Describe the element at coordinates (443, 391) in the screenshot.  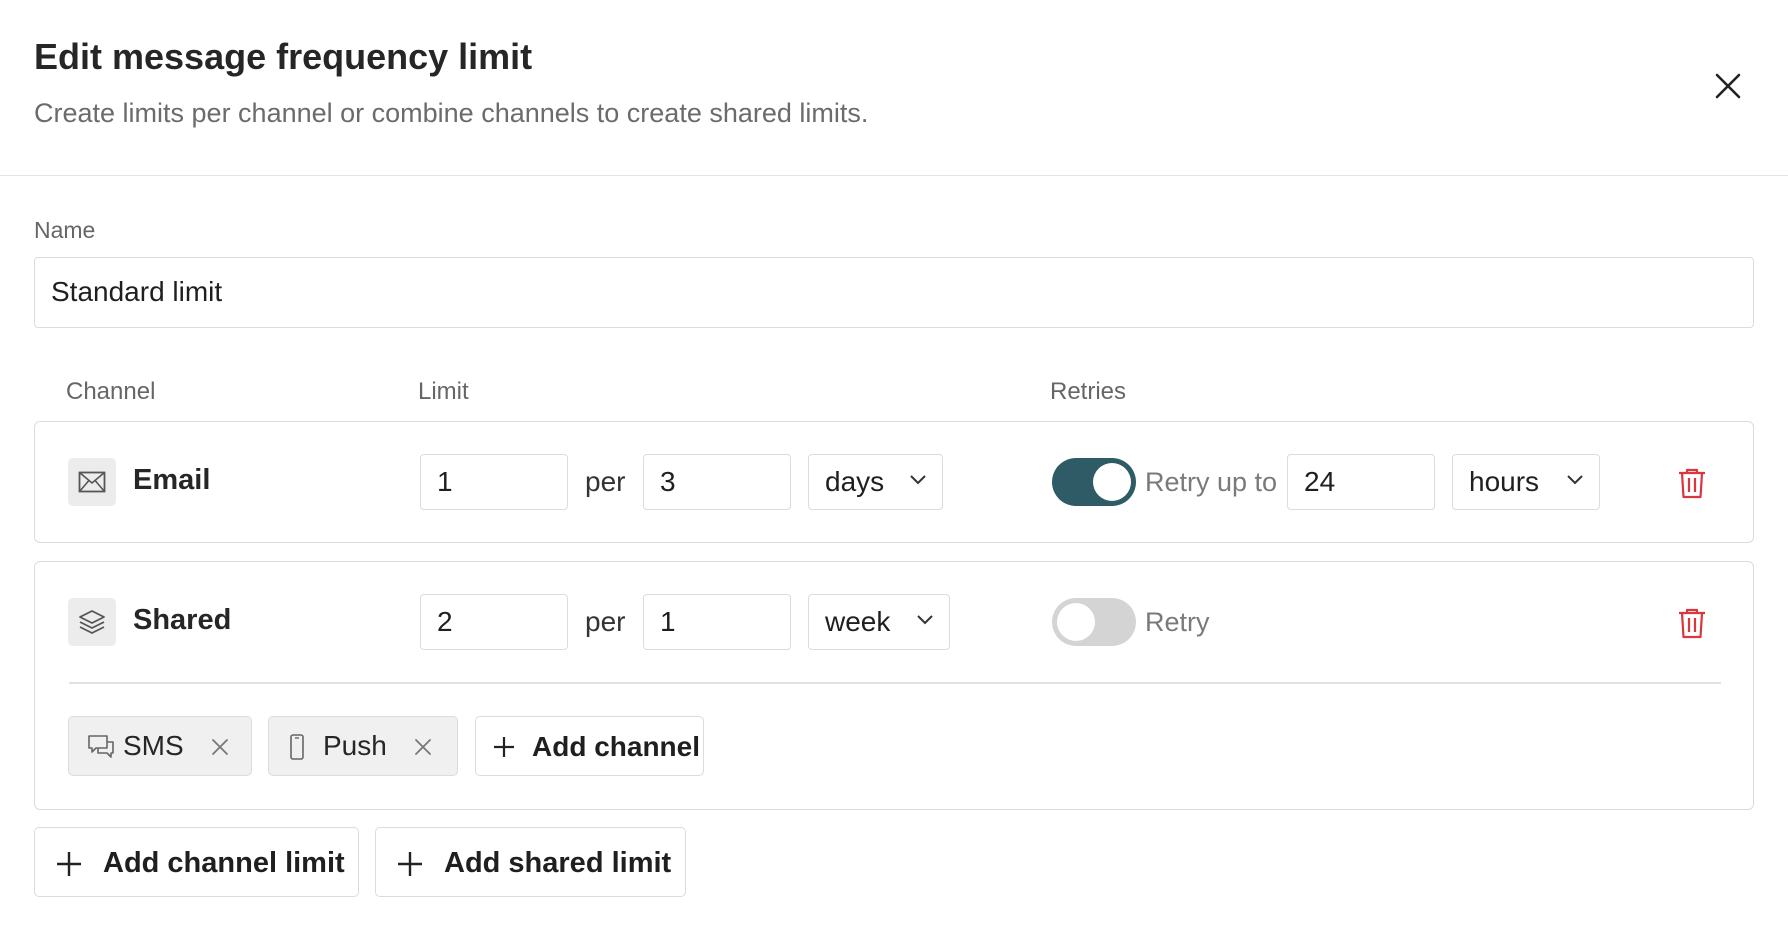
I see `column-header-limit: Limit` at that location.